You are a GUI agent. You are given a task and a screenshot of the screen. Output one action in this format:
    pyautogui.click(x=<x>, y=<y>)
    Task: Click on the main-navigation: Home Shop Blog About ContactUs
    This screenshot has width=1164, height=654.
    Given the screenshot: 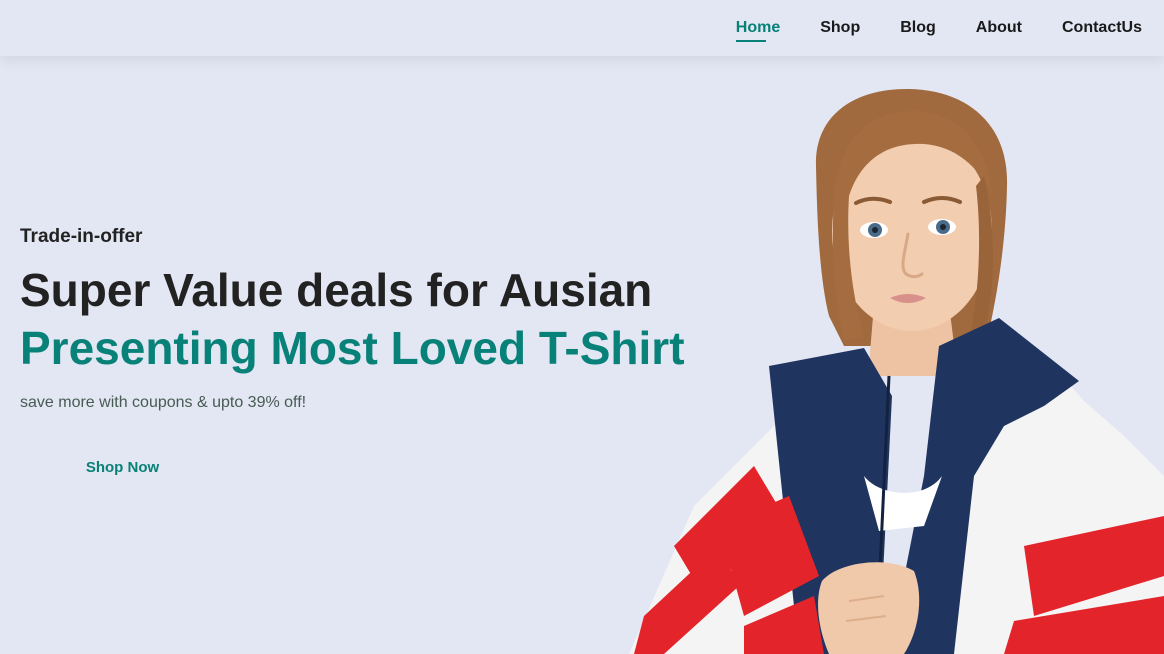 What is the action you would take?
    pyautogui.click(x=939, y=28)
    